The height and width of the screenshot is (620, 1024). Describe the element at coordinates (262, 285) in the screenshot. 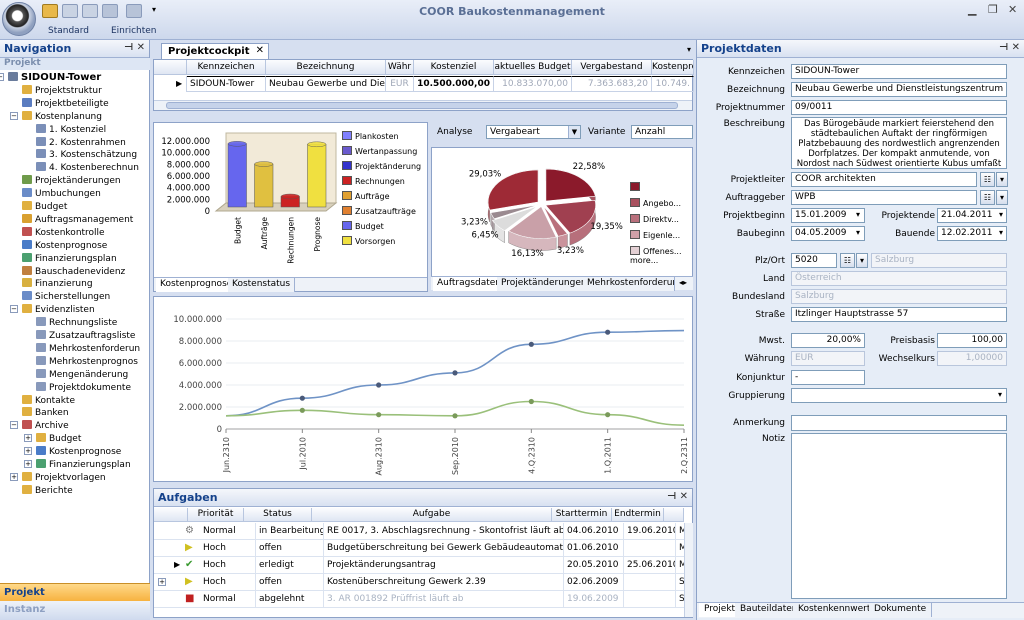

I see `tab-kostenstatus: Kostenstatus` at that location.